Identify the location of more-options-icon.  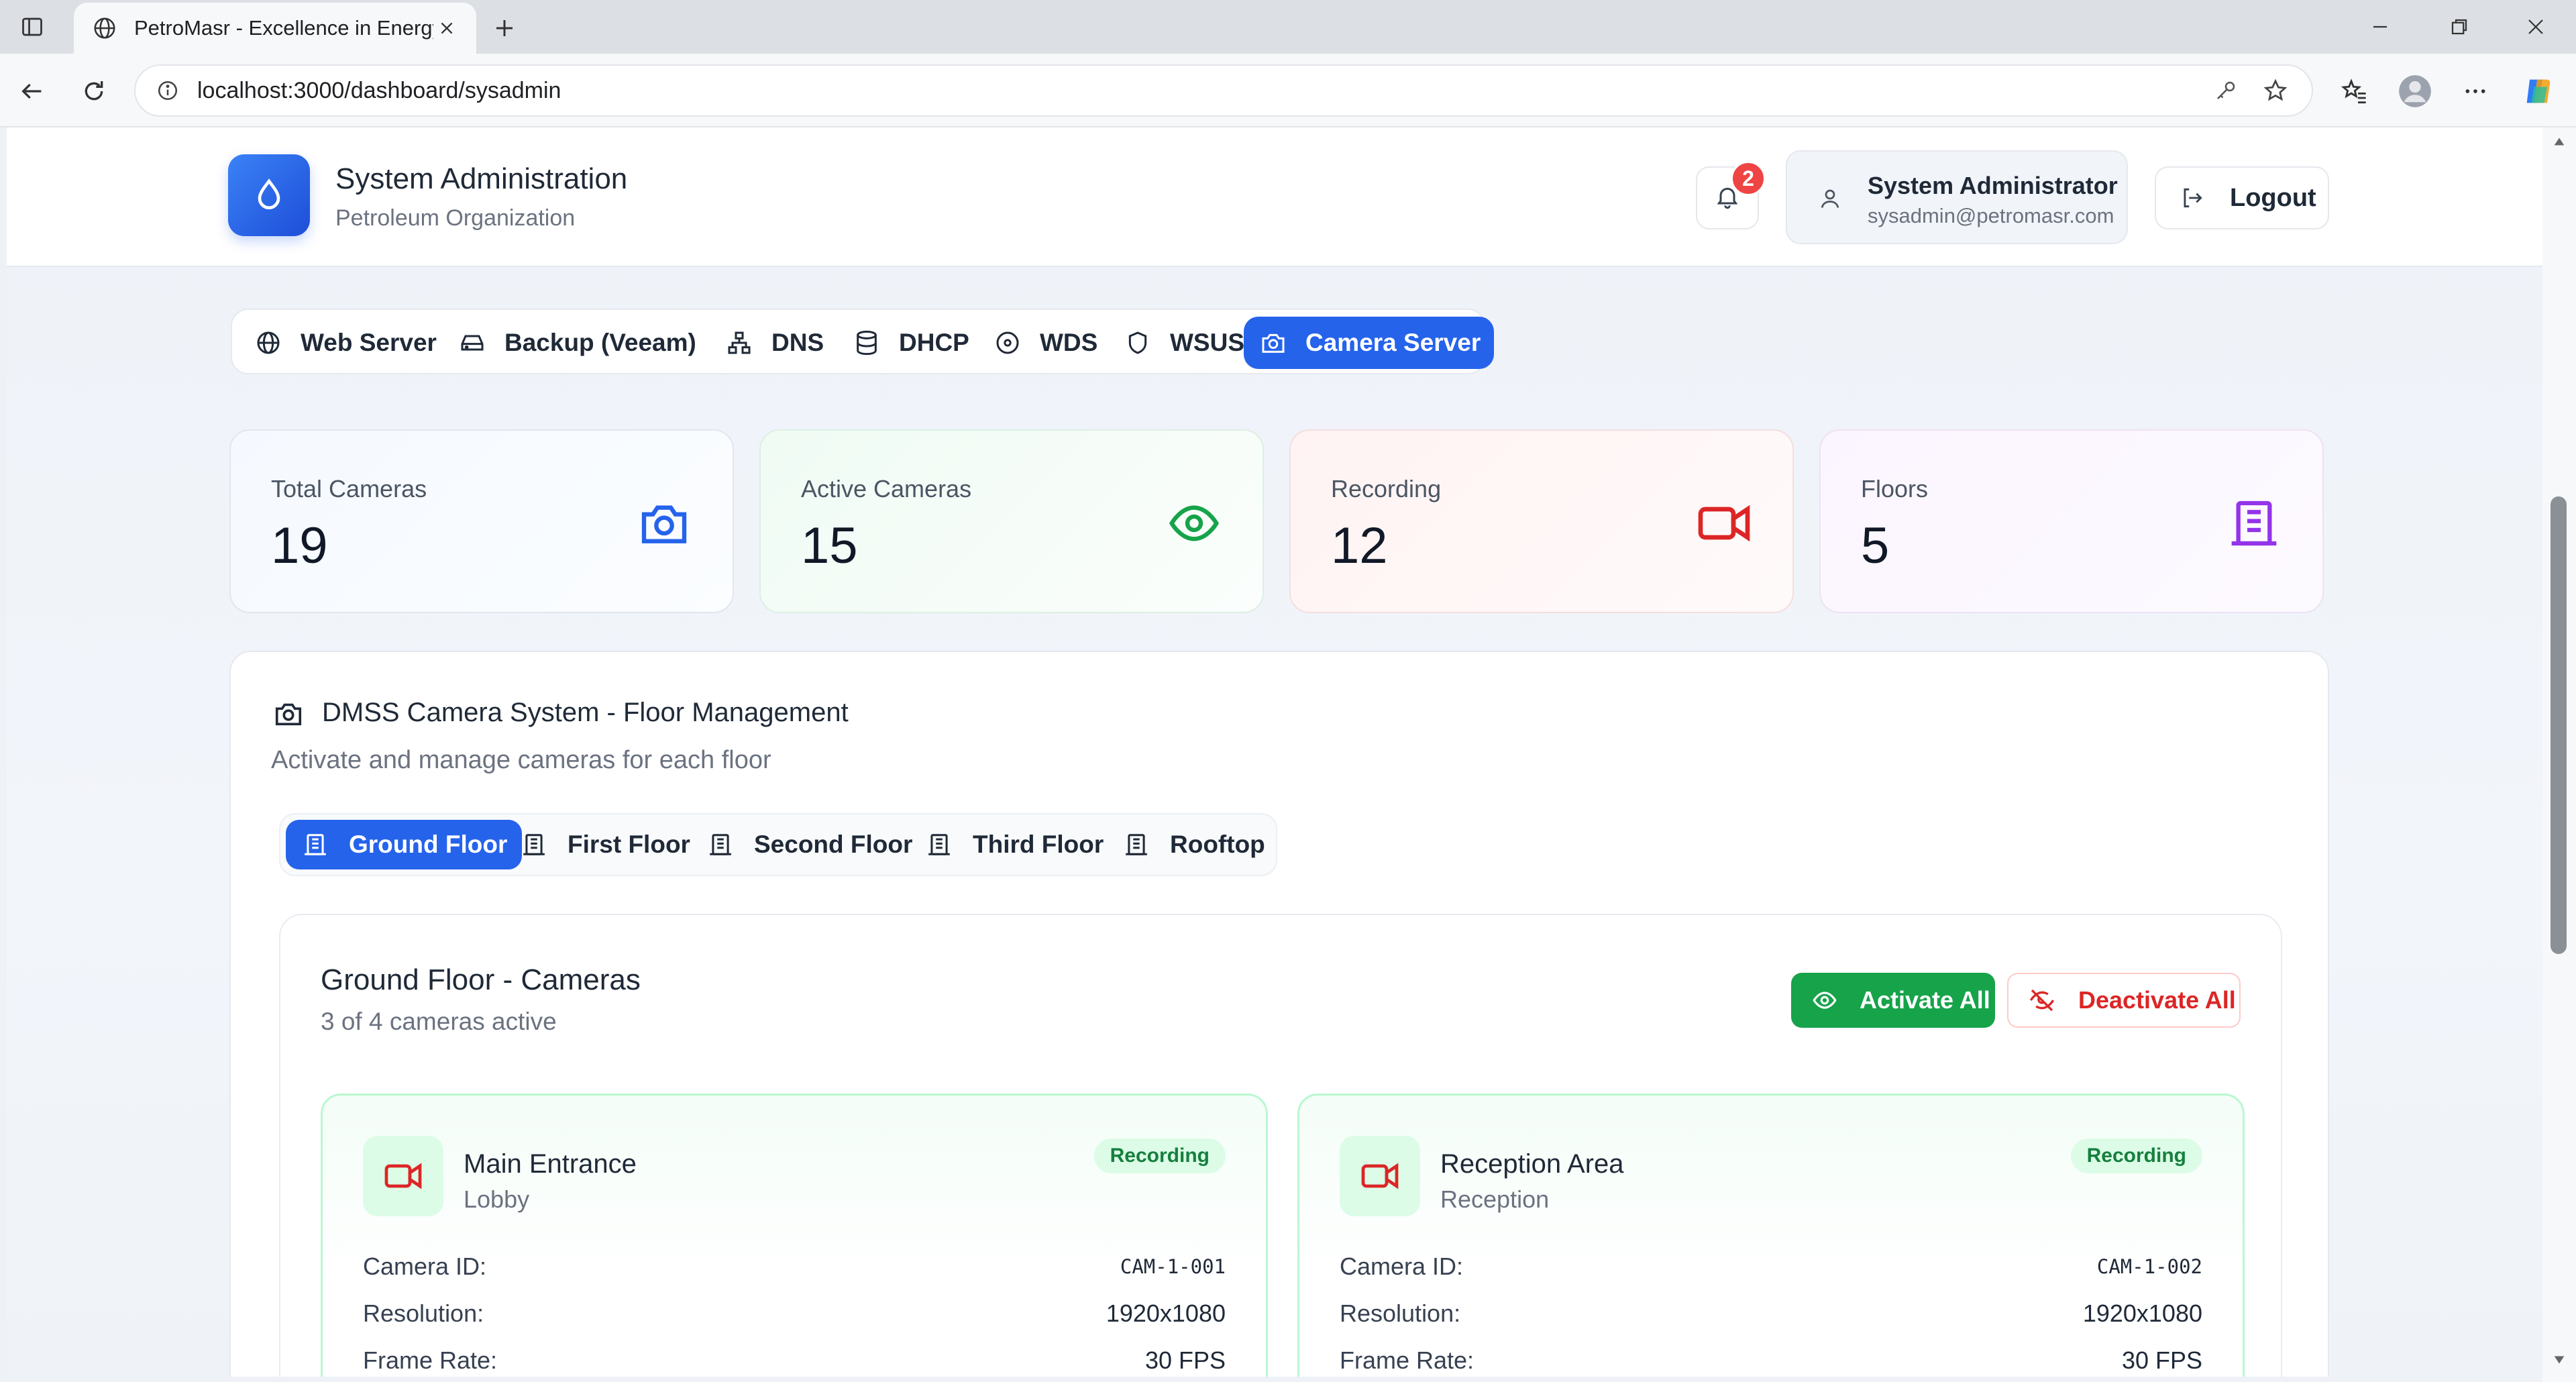
(2475, 91).